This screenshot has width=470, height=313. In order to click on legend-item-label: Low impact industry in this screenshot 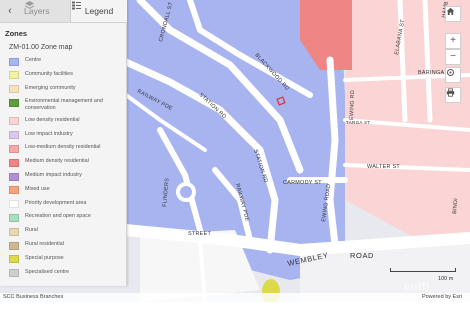, I will do `click(49, 133)`.